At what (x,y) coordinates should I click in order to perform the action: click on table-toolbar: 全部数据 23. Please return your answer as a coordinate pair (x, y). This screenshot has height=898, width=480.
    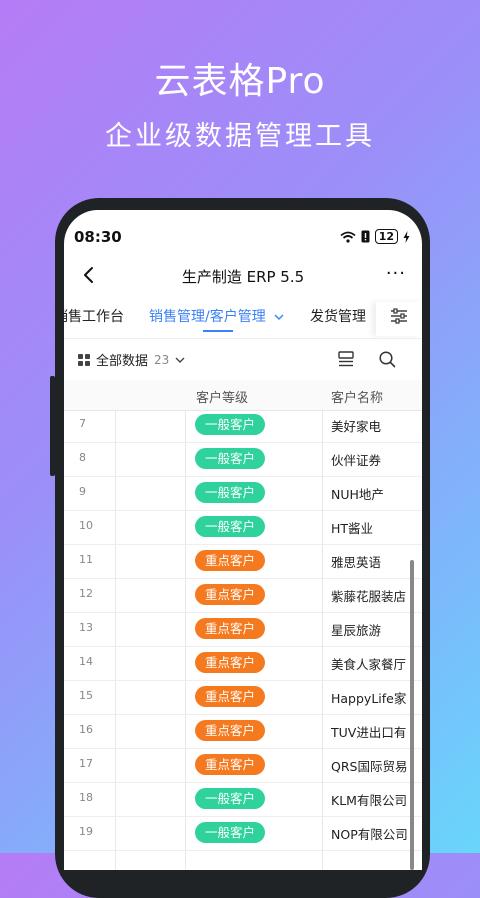
    Looking at the image, I should click on (243, 361).